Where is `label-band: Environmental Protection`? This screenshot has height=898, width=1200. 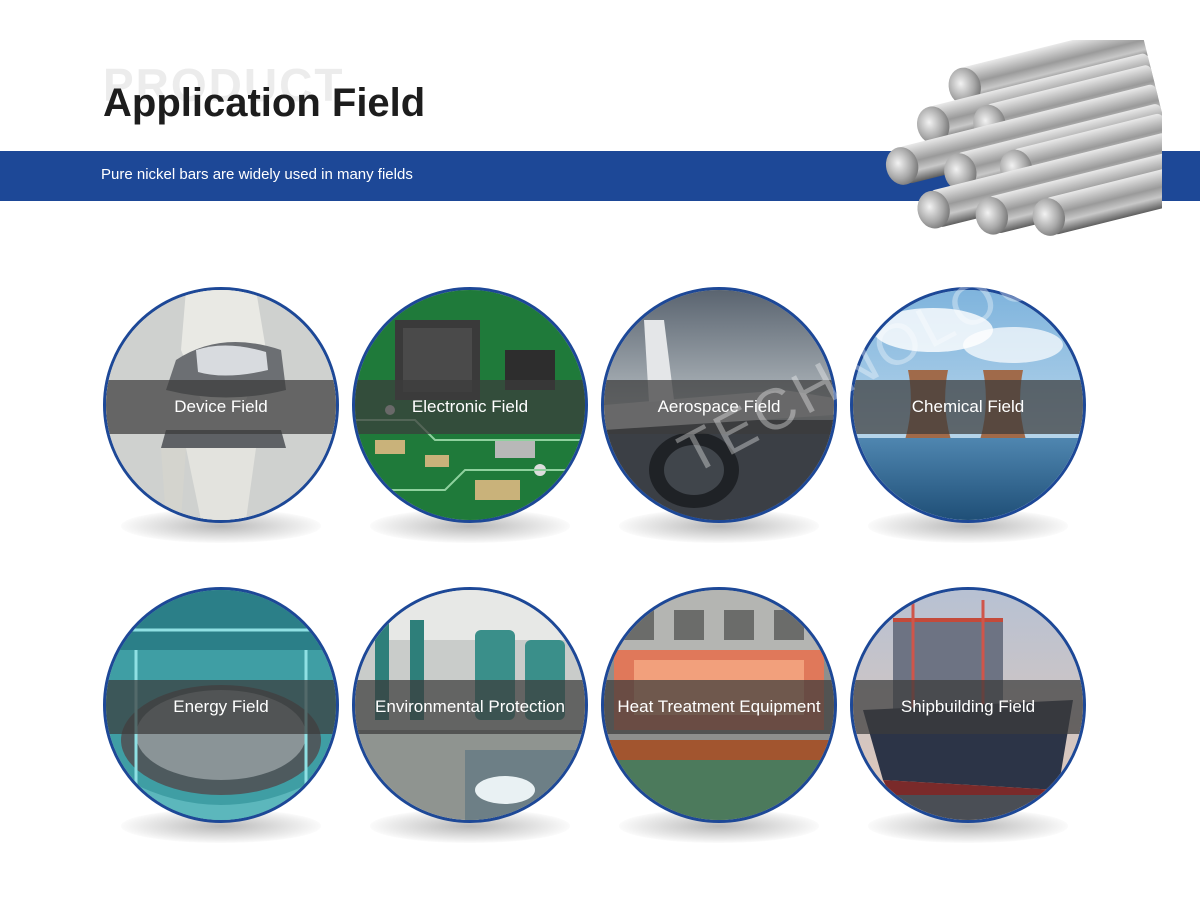
label-band: Environmental Protection is located at coordinates (470, 707).